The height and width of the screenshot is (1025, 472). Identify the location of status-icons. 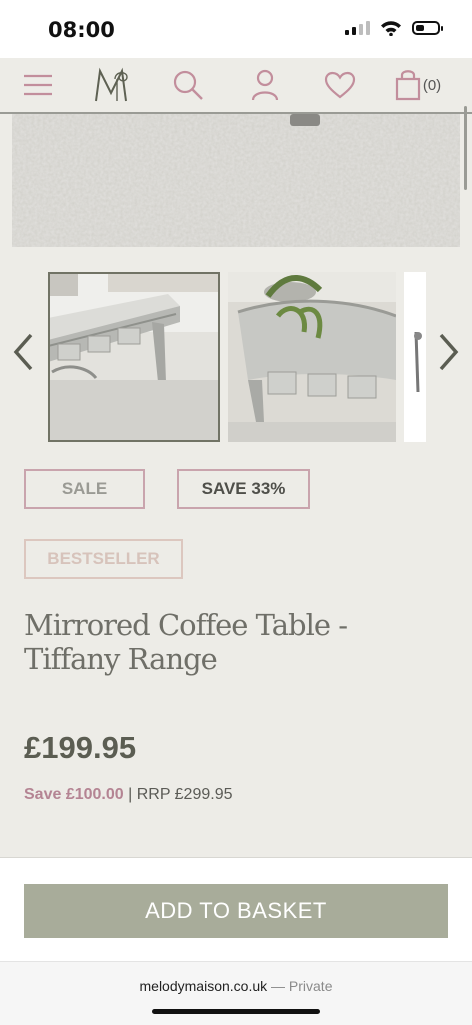
(394, 28).